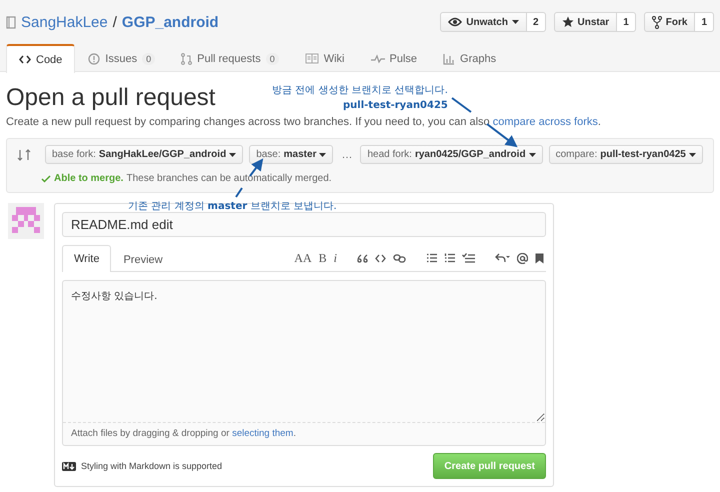 This screenshot has width=720, height=492. What do you see at coordinates (304, 122) in the screenshot?
I see `page-description: Create a new pull request by comparing changes across two branches. If you need to, you can also compare across forks.` at bounding box center [304, 122].